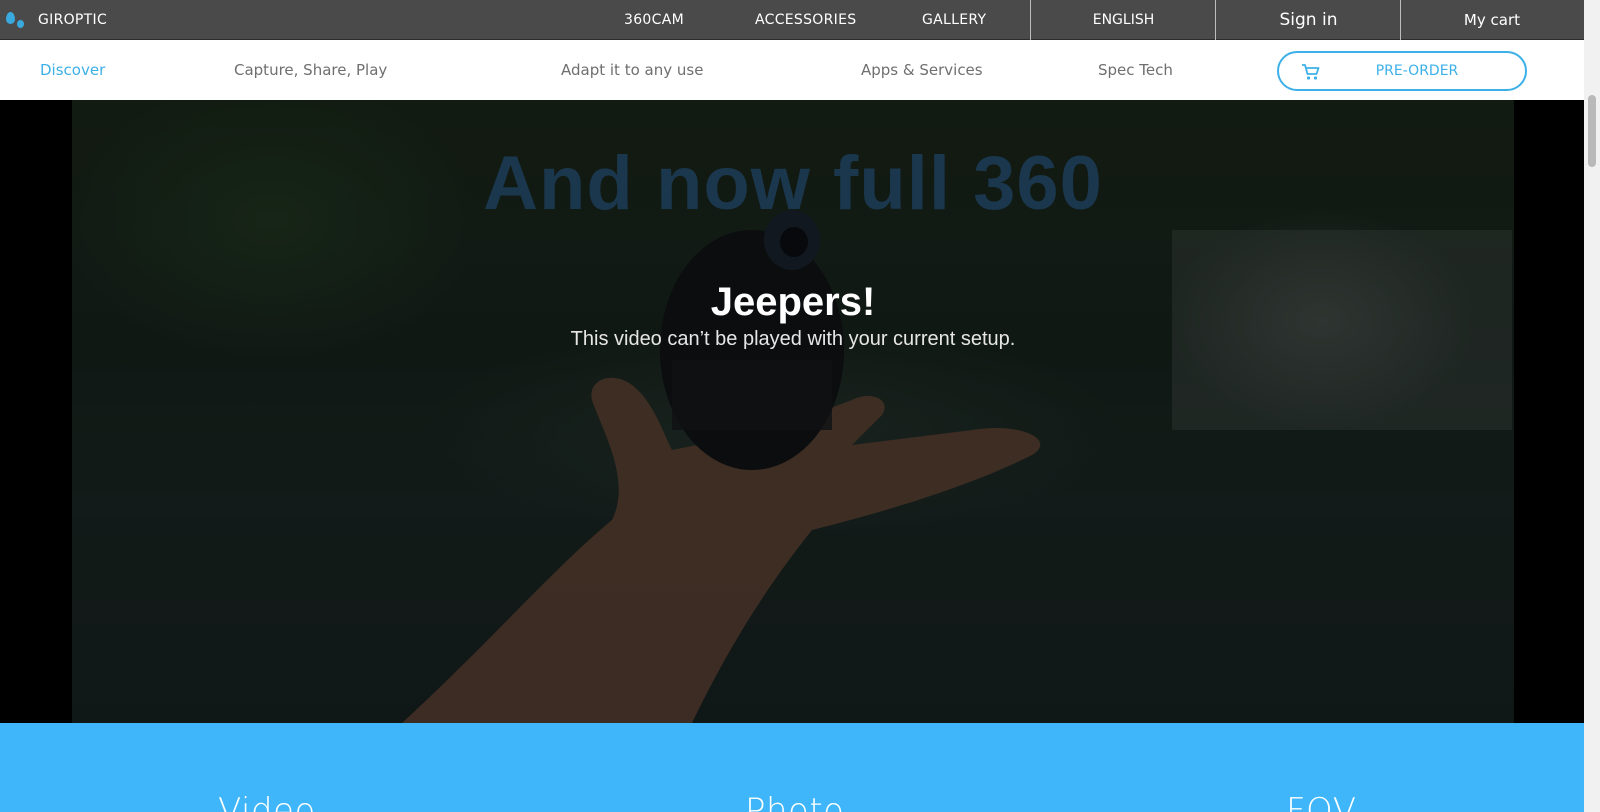 This screenshot has height=812, width=1600. I want to click on feature-fov: FOV, so click(1321, 801).